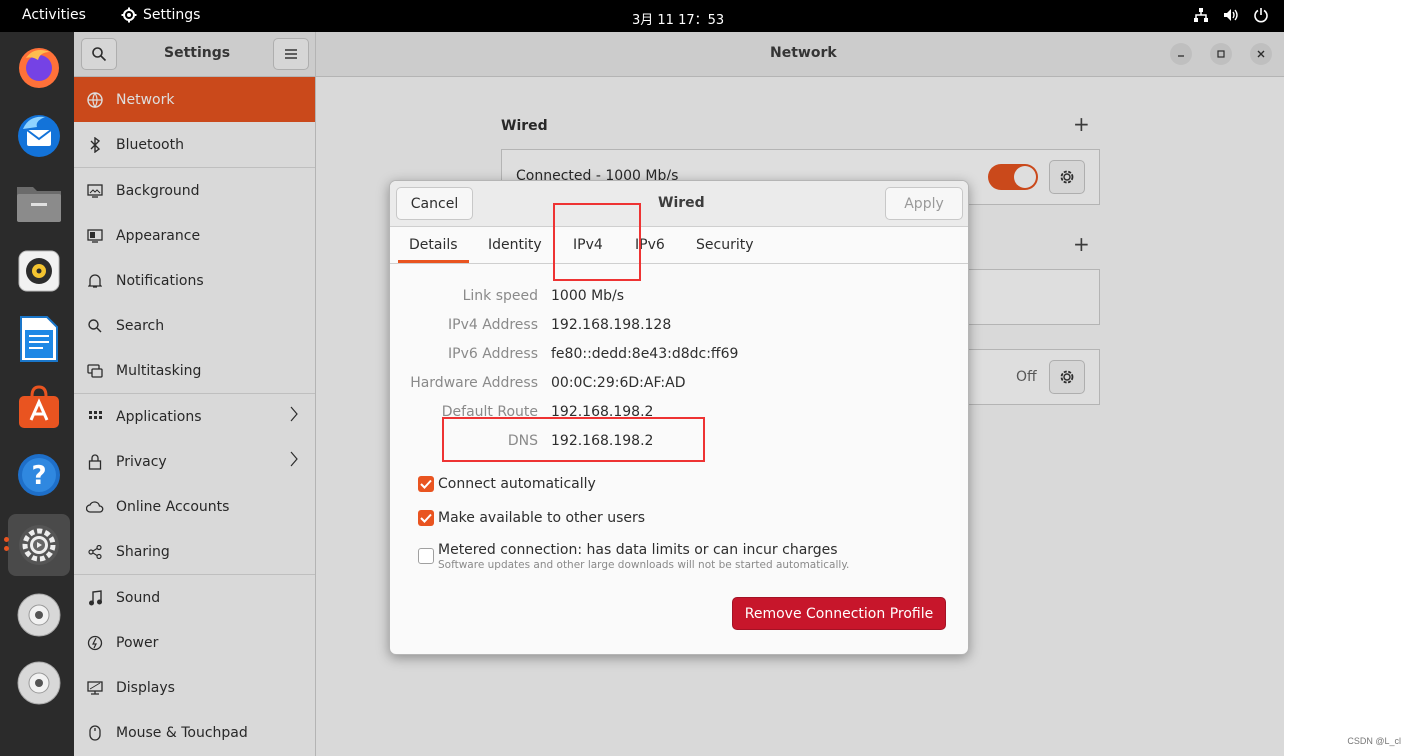 This screenshot has height=756, width=1407. I want to click on software-icon, so click(39, 407).